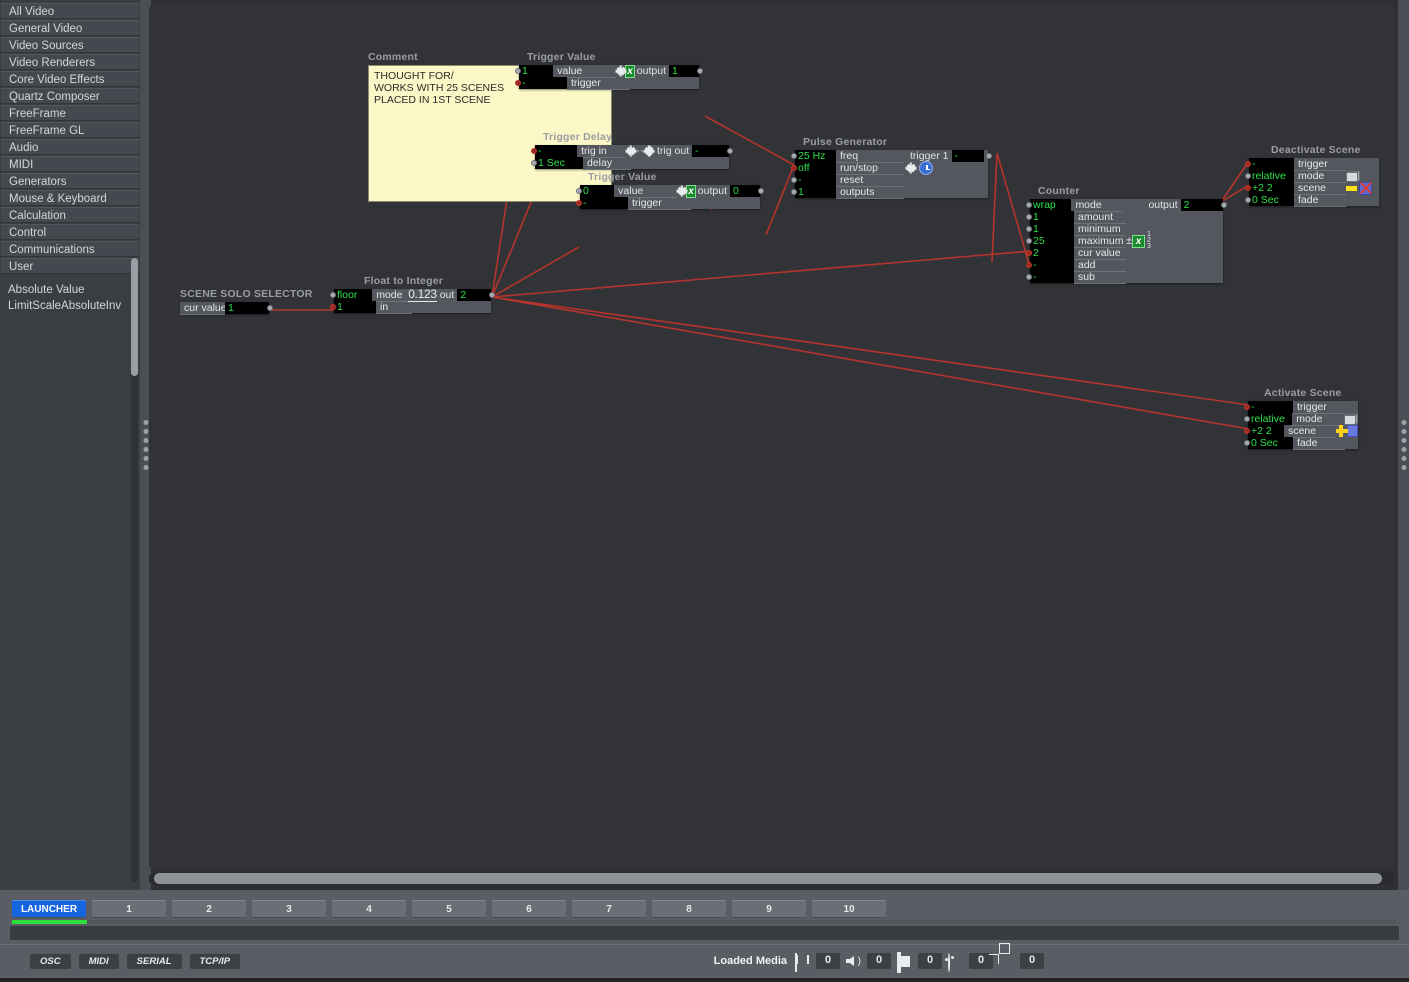  I want to click on port-in-minimum, so click(1029, 229).